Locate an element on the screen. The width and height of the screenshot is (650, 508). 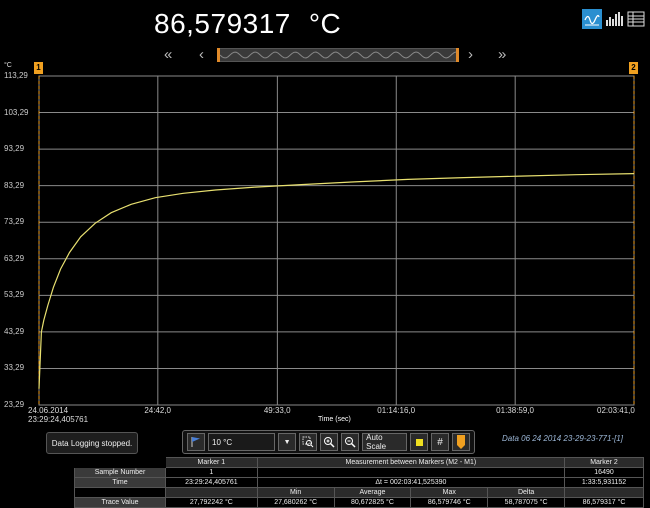
chart-toolbar: 10 °C ▼ Auto Scale # is located at coordinates (328, 442).